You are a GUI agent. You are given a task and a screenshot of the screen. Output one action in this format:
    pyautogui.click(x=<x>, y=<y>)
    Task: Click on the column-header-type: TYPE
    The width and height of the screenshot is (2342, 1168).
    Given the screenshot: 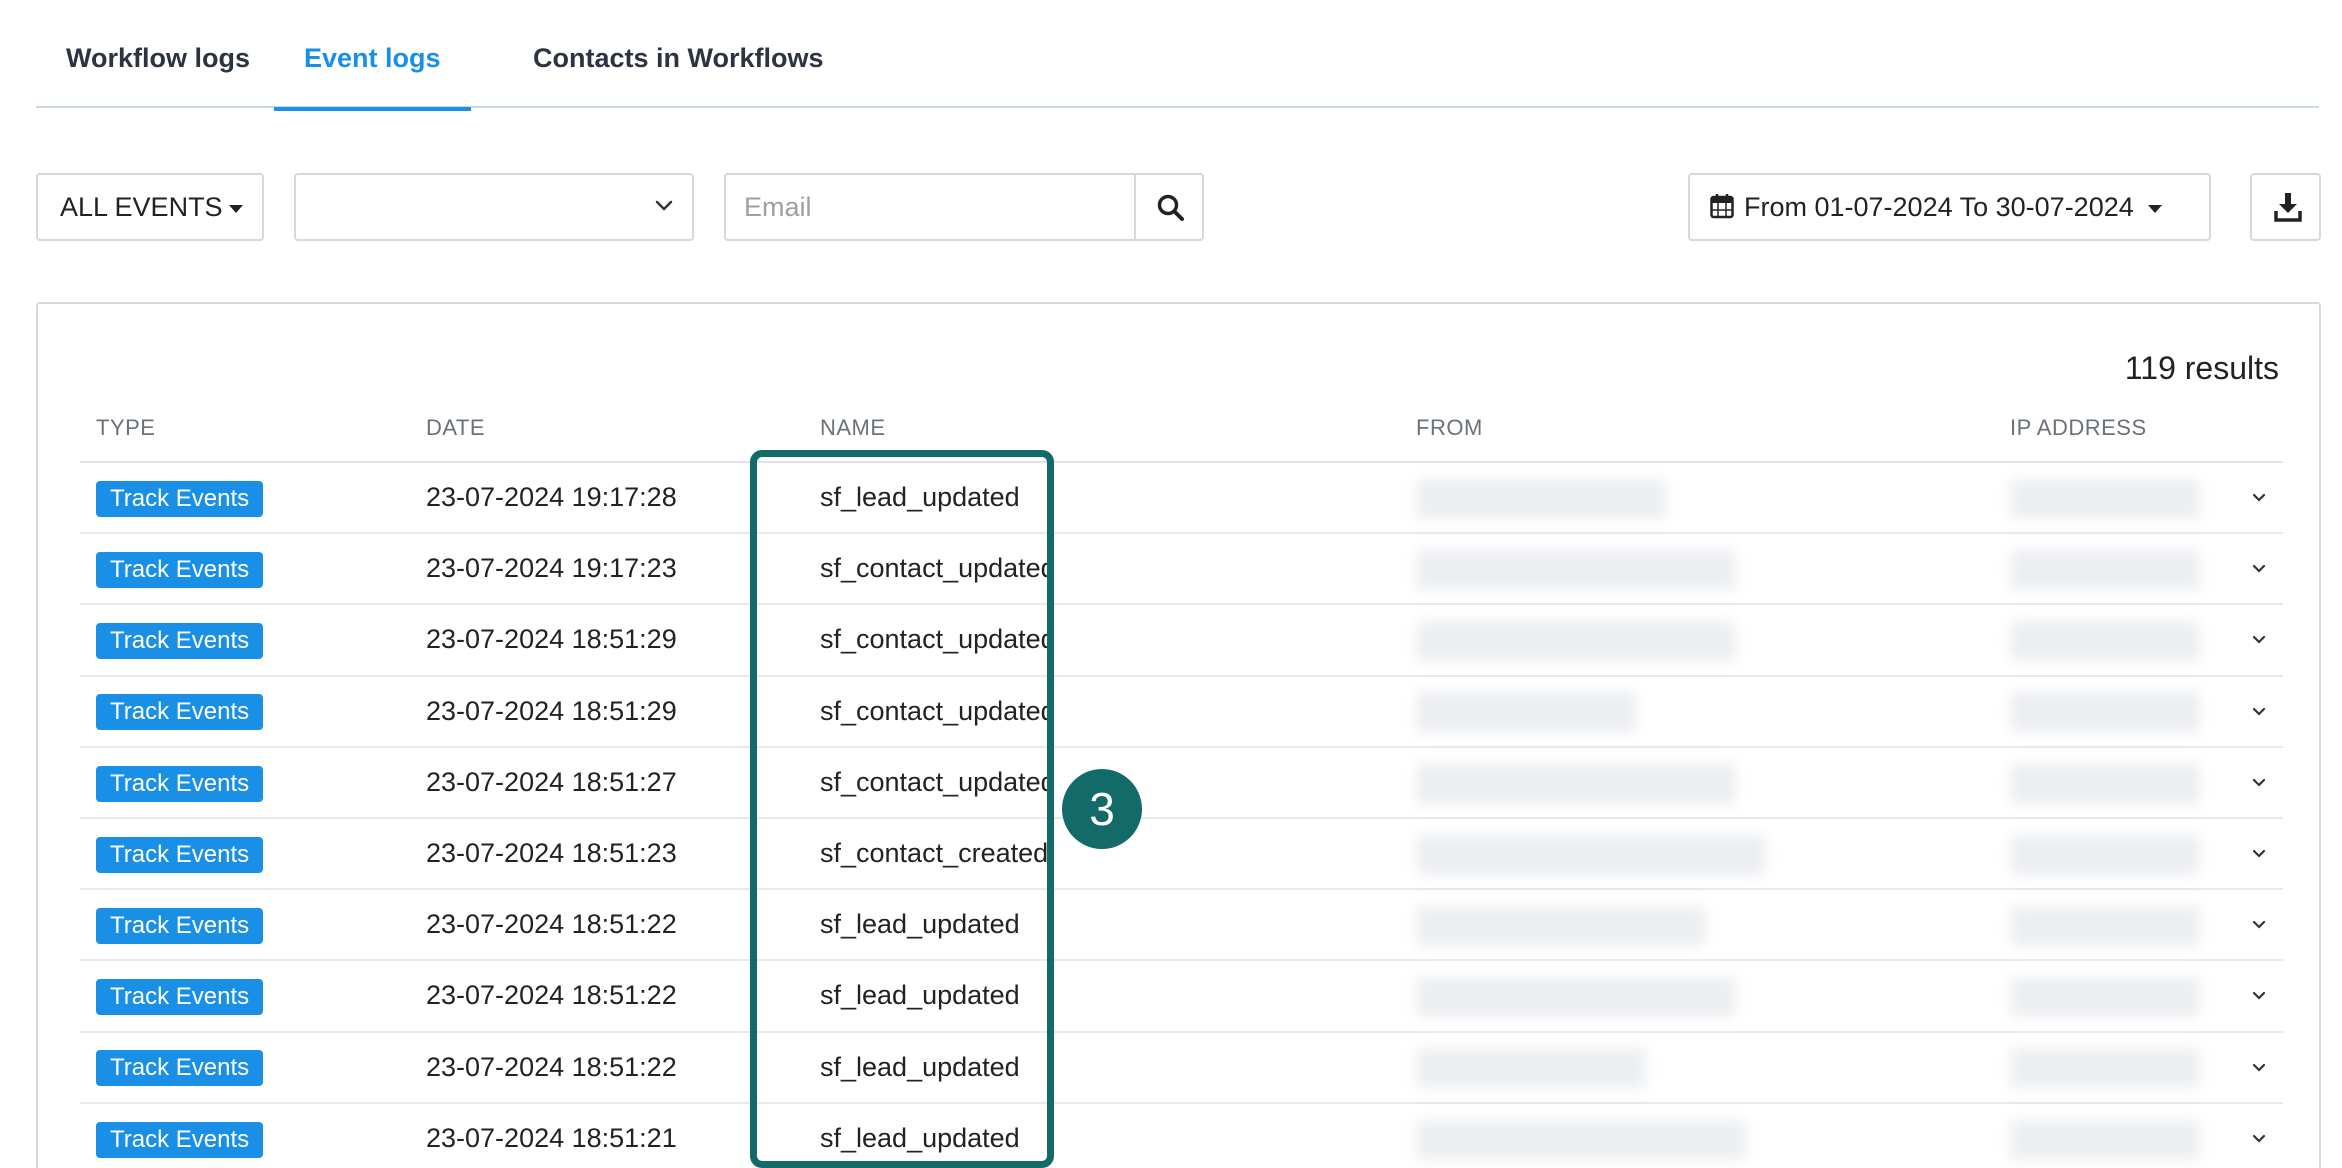 What is the action you would take?
    pyautogui.click(x=126, y=427)
    